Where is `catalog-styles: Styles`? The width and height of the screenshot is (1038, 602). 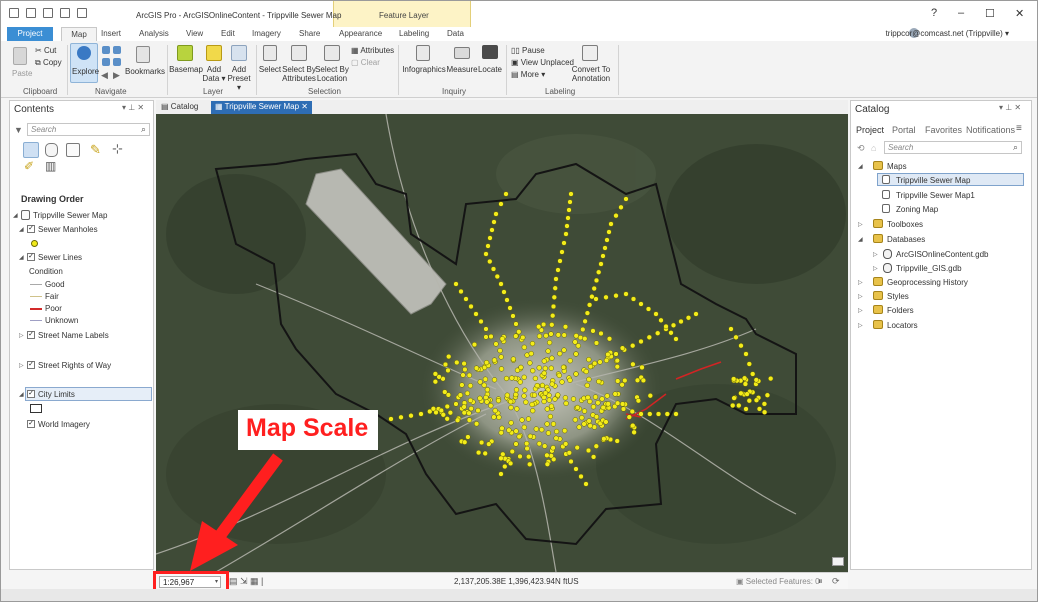
catalog-styles: Styles is located at coordinates (898, 296).